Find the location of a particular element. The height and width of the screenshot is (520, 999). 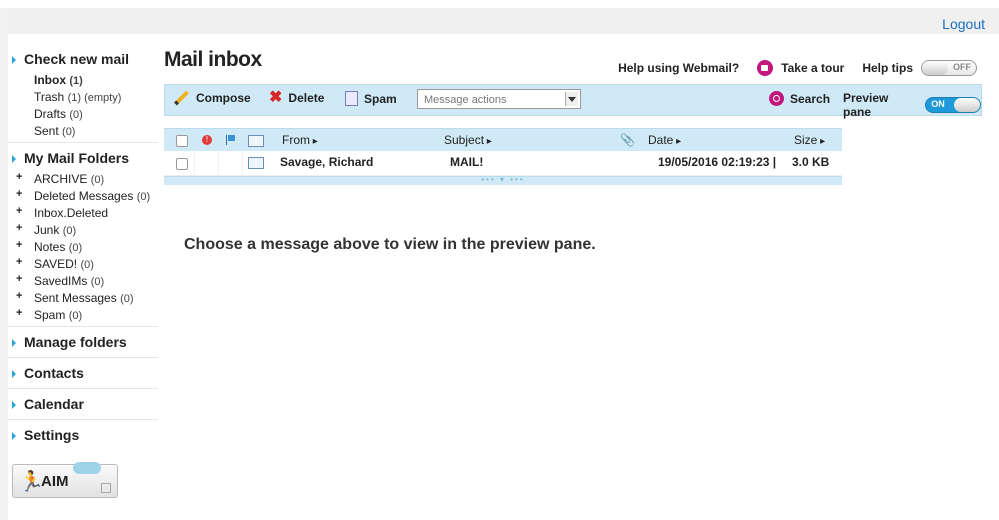

my-mail-folders-heading: My Mail Folders is located at coordinates (83, 158).